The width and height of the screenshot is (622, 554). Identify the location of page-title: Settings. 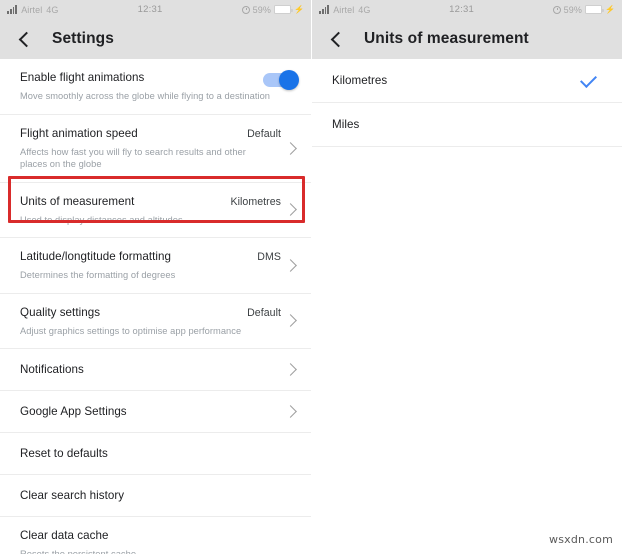
(83, 38).